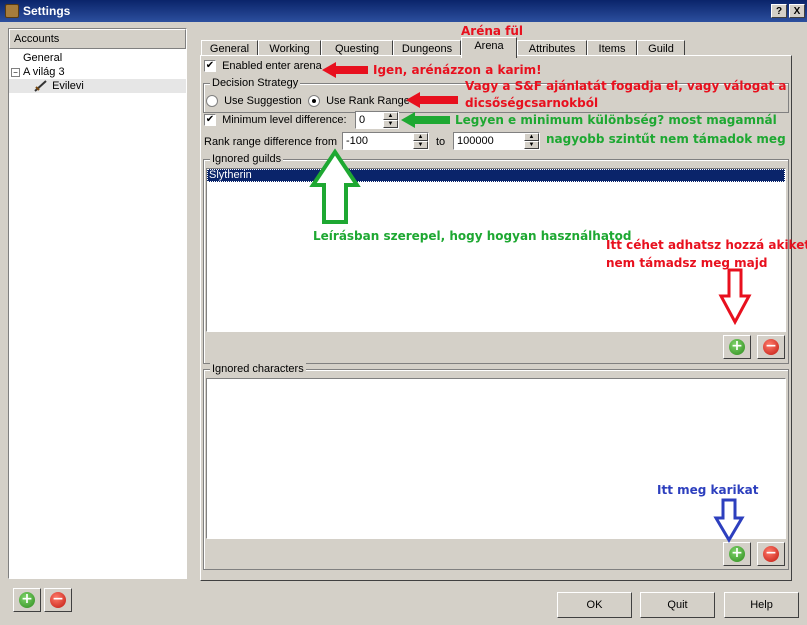  Describe the element at coordinates (492, 31) in the screenshot. I see `annotation-tab-title: Aréna fül` at that location.